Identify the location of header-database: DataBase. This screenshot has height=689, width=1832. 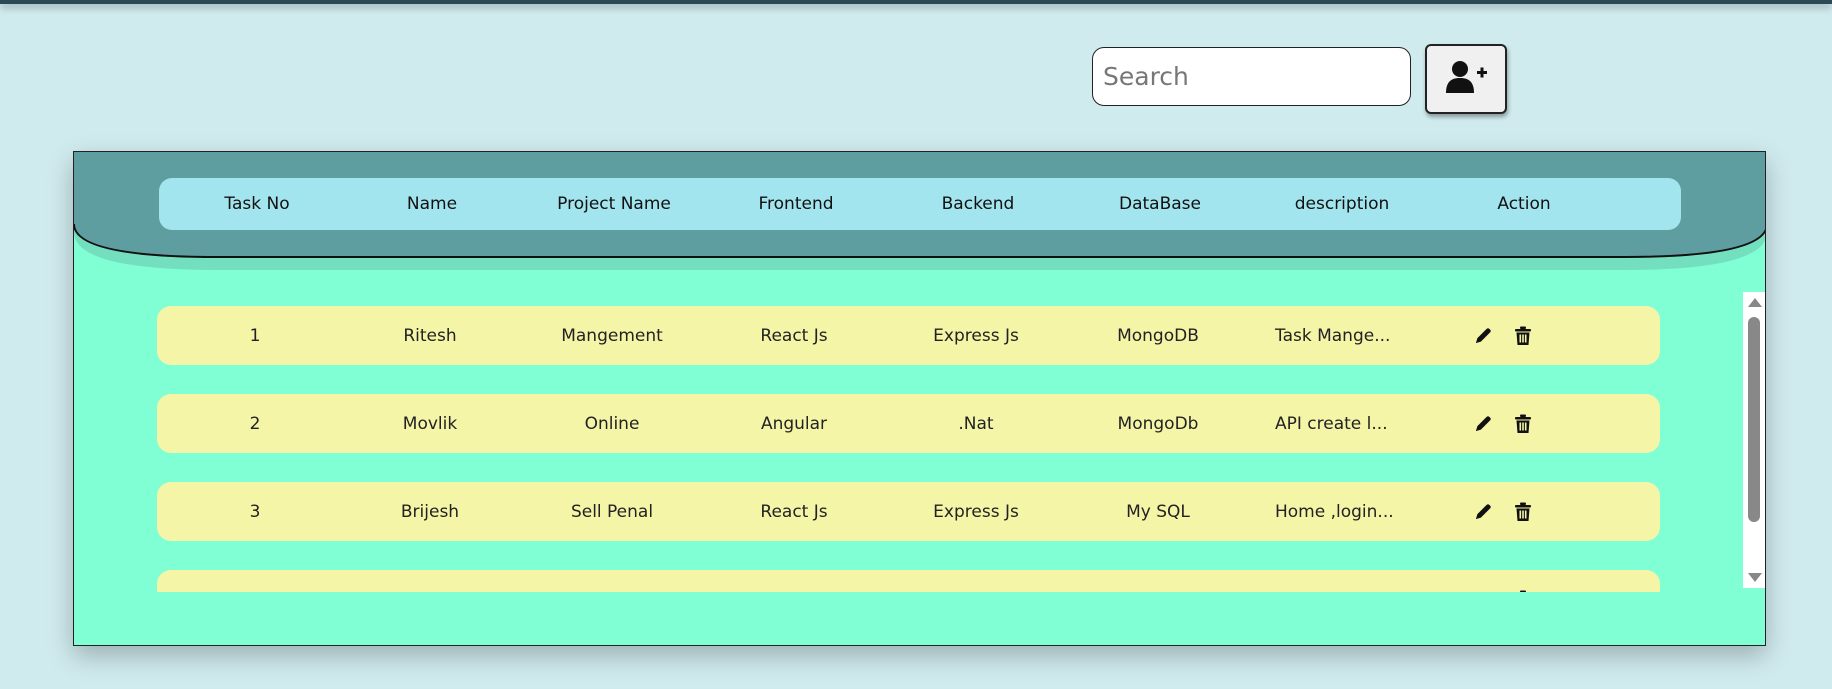
(1160, 204).